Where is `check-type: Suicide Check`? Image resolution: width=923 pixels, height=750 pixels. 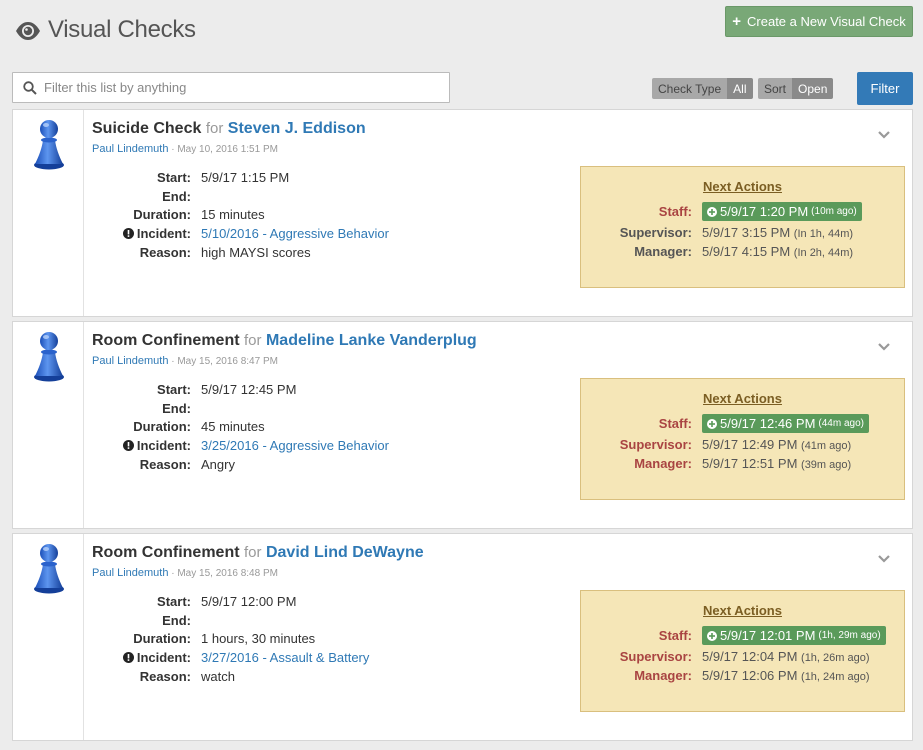 check-type: Suicide Check is located at coordinates (147, 128).